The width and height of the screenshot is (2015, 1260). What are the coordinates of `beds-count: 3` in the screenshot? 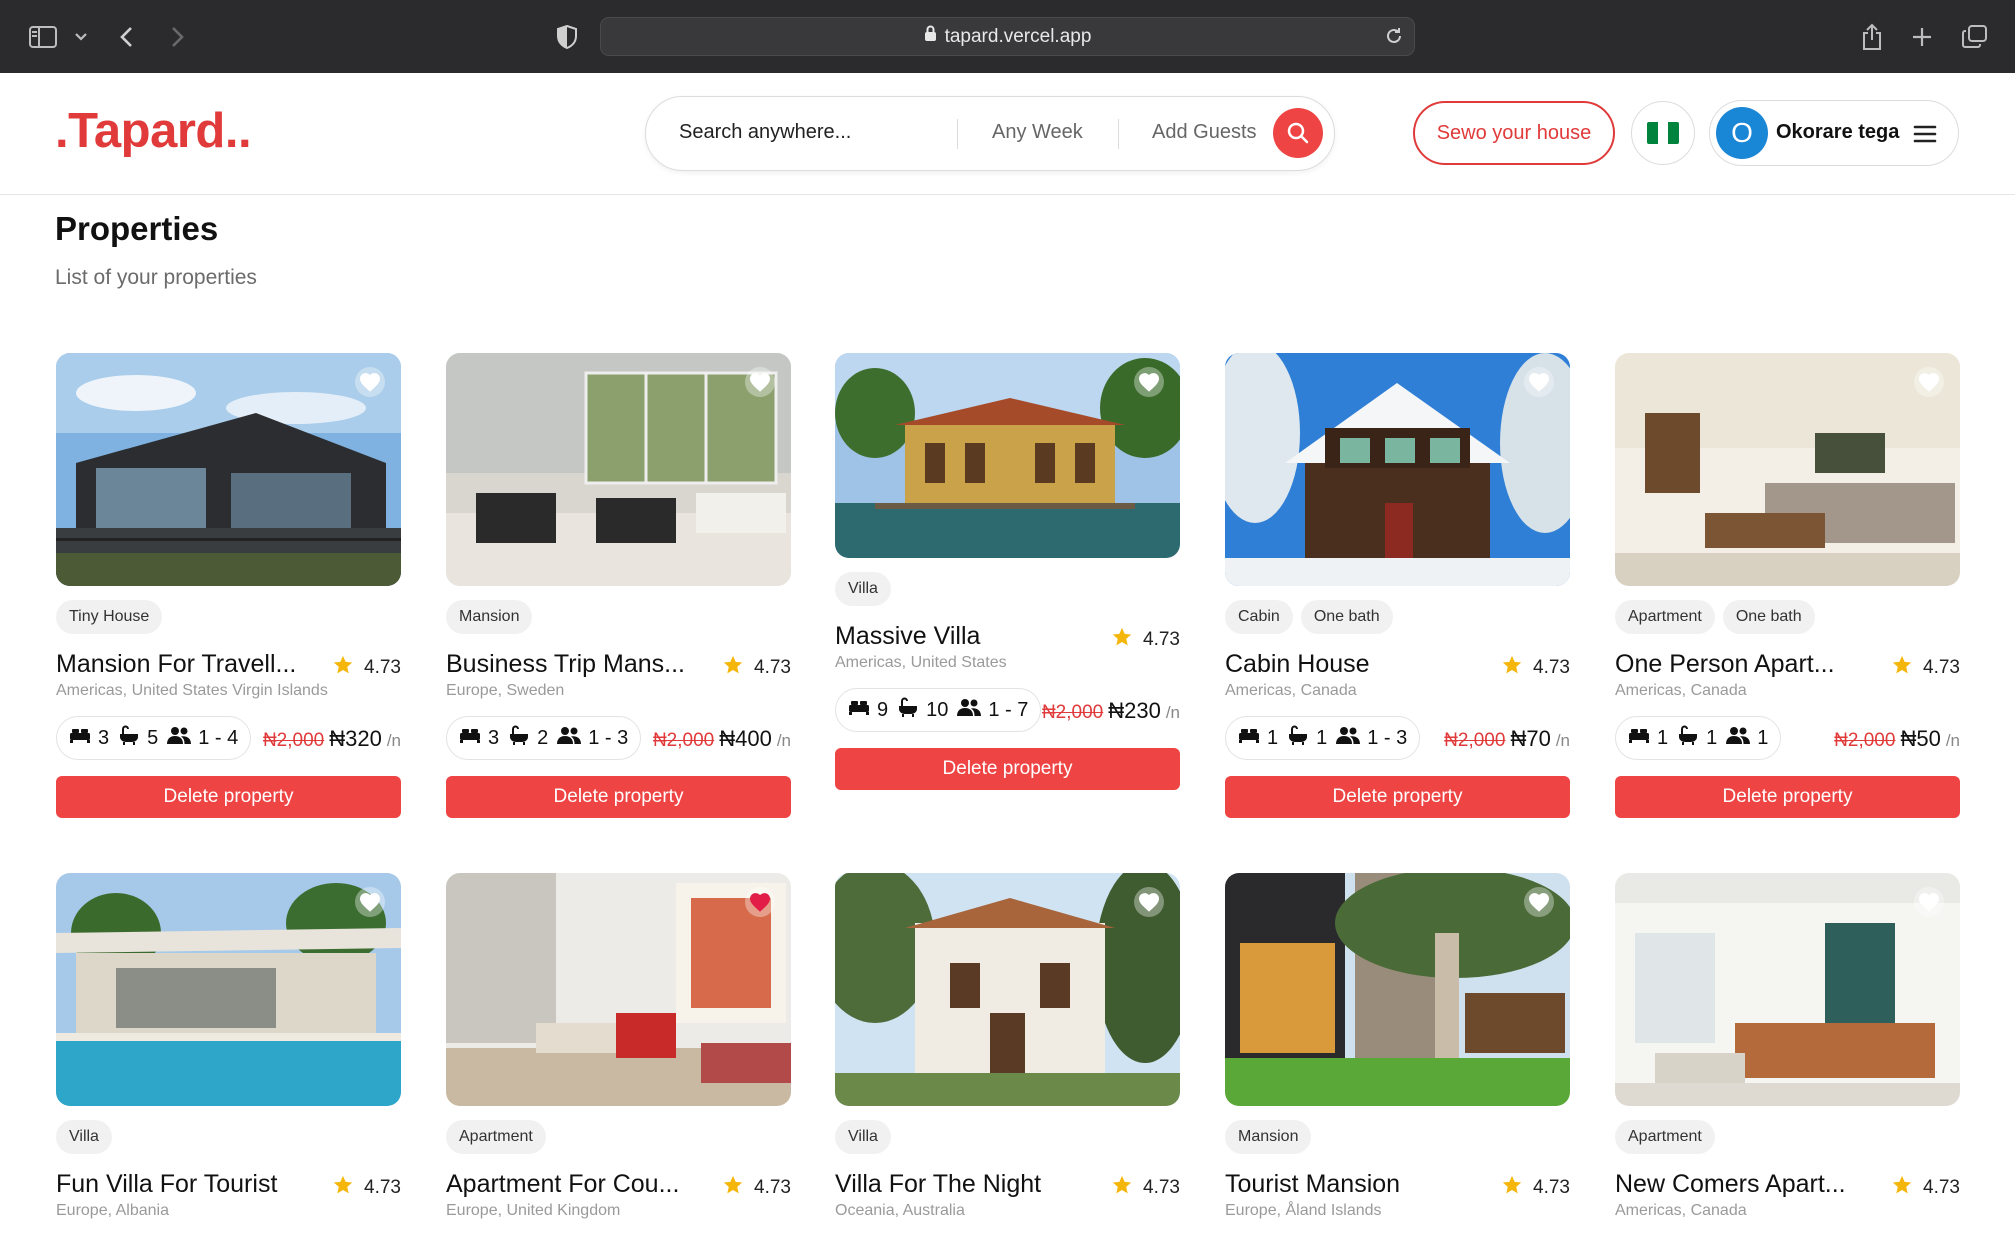 It's located at (494, 737).